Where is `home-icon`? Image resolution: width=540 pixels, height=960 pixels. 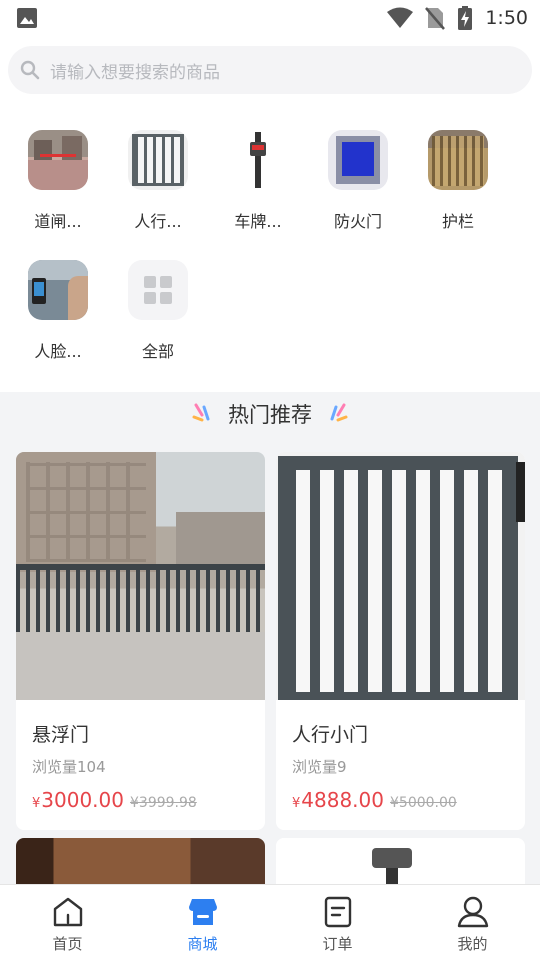 home-icon is located at coordinates (67, 912).